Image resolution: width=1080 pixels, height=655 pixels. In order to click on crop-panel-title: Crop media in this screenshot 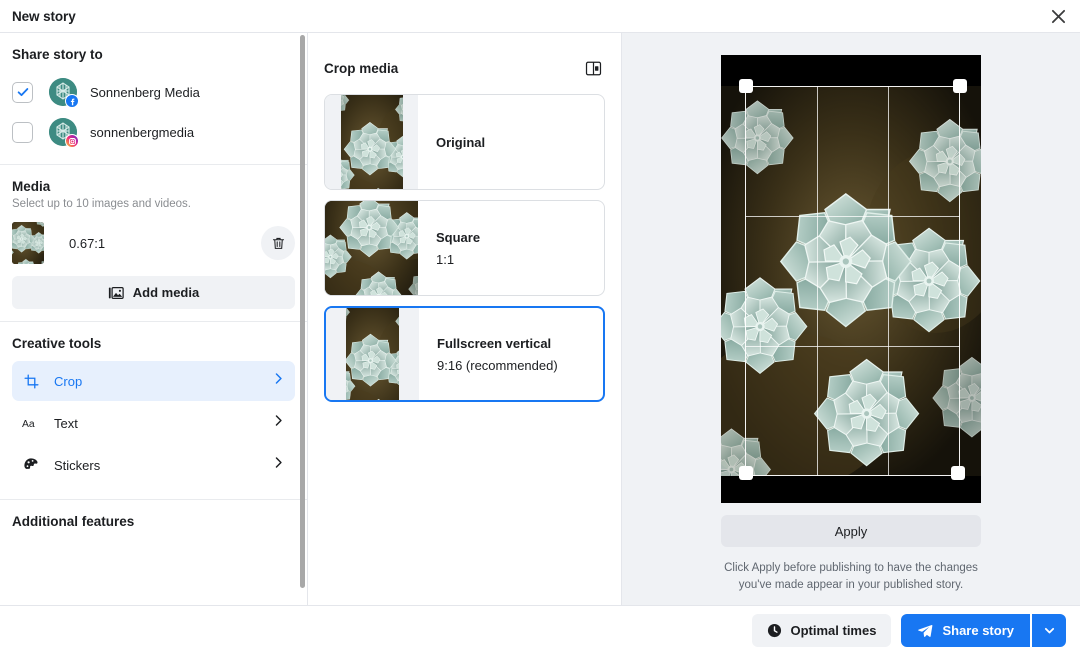, I will do `click(361, 68)`.